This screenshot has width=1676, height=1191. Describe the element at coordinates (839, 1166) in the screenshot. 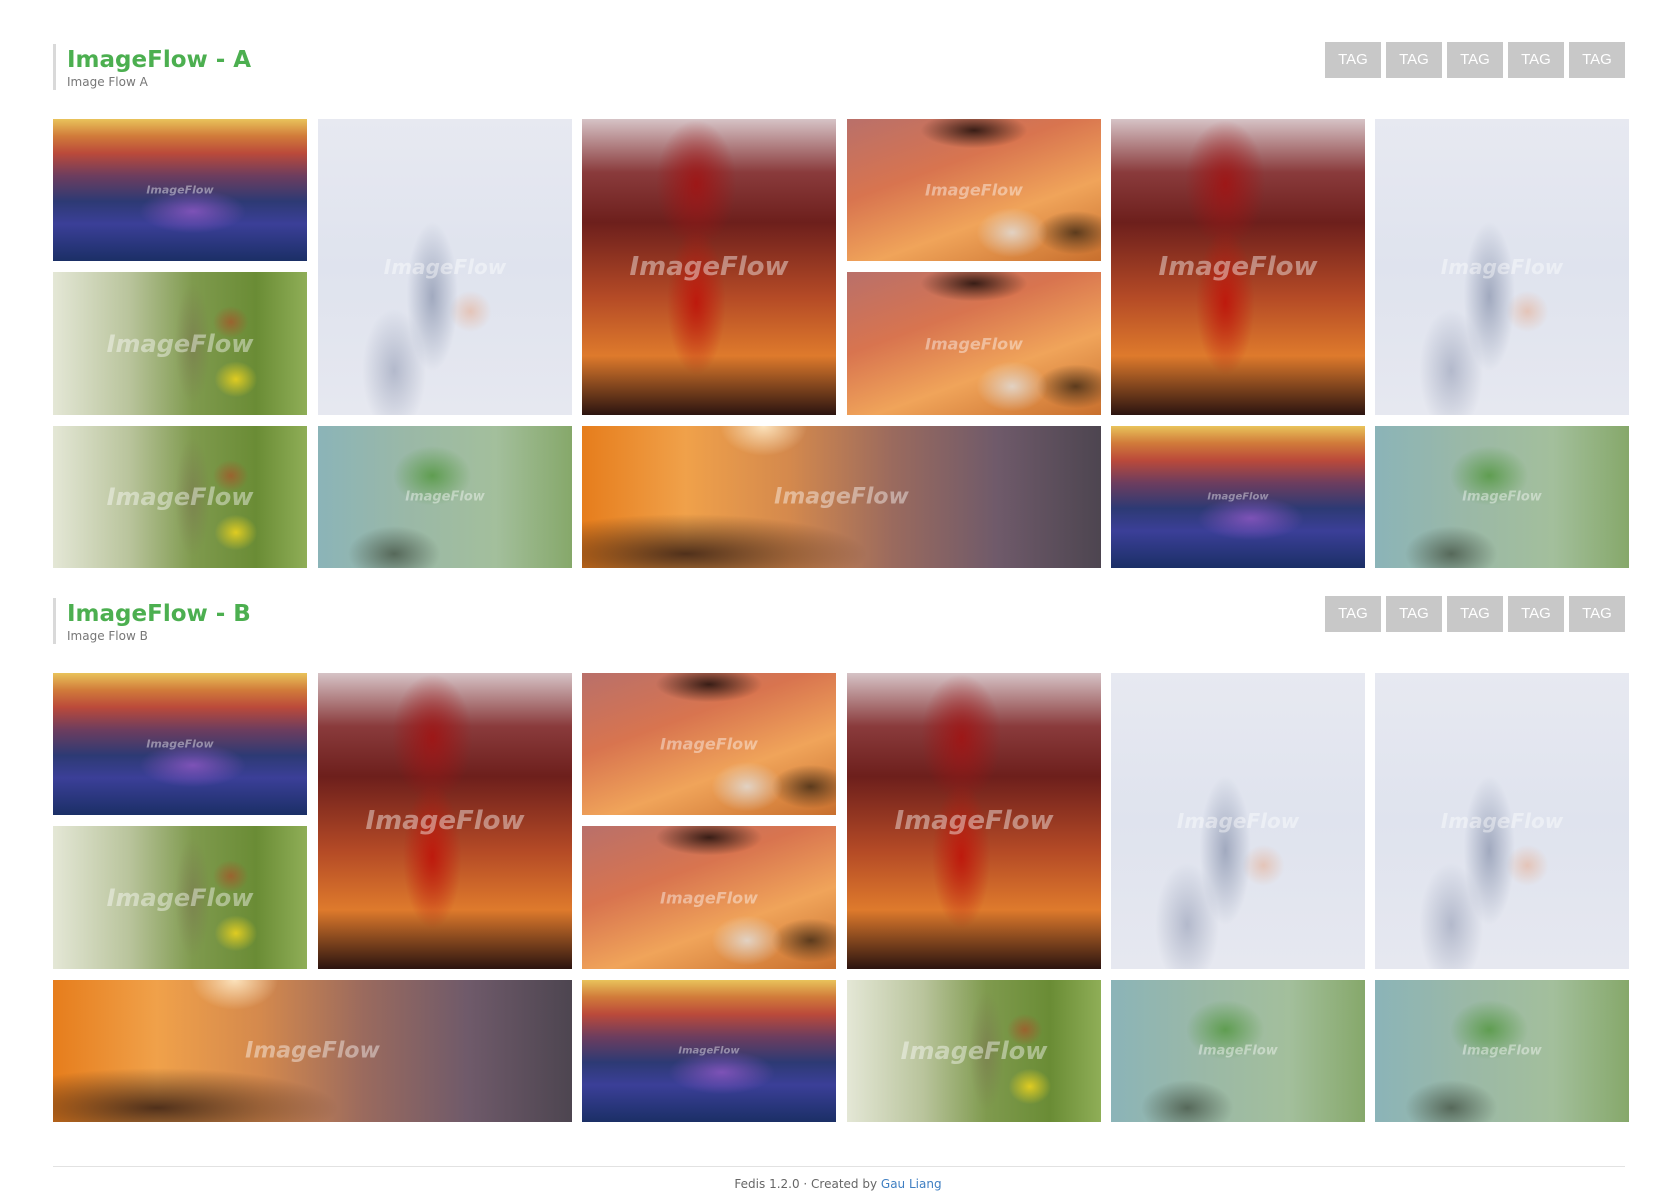

I see `footer-divider` at that location.